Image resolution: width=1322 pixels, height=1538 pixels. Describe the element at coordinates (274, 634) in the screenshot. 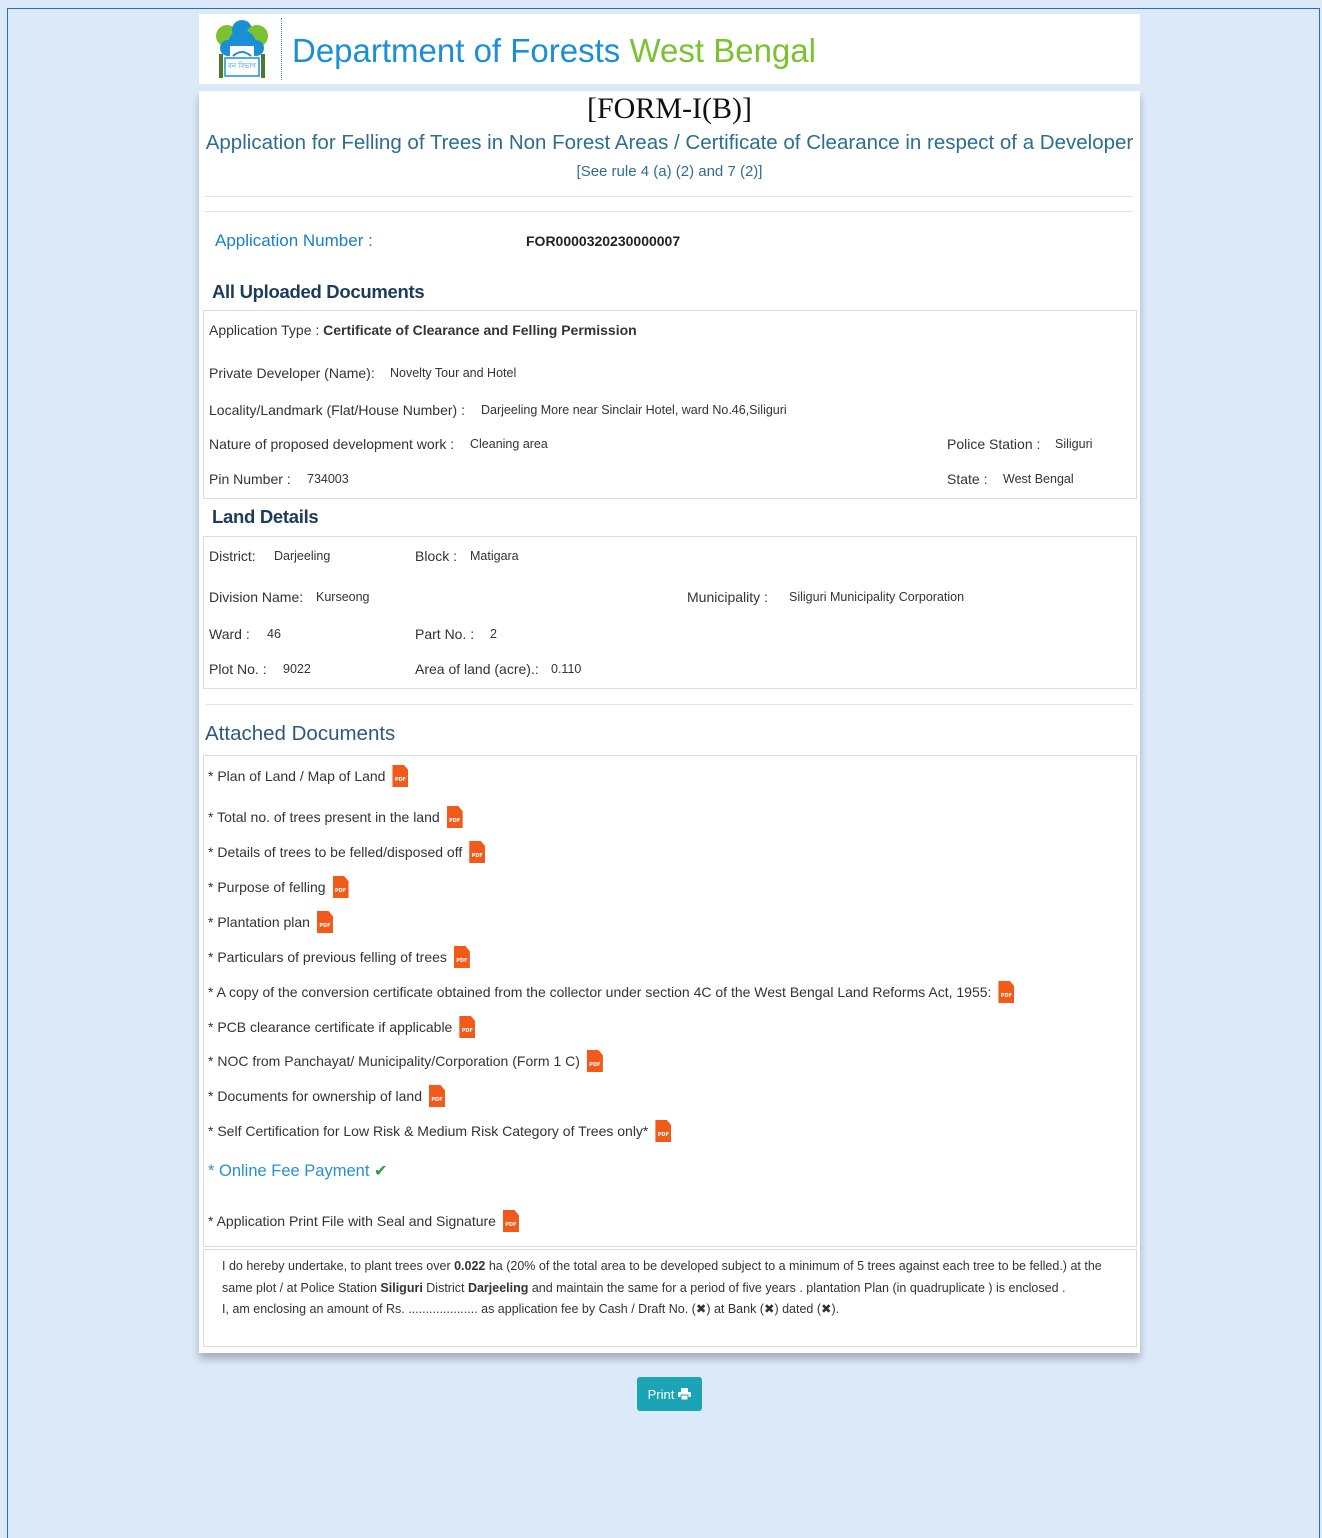

I see `ward-value: 46` at that location.